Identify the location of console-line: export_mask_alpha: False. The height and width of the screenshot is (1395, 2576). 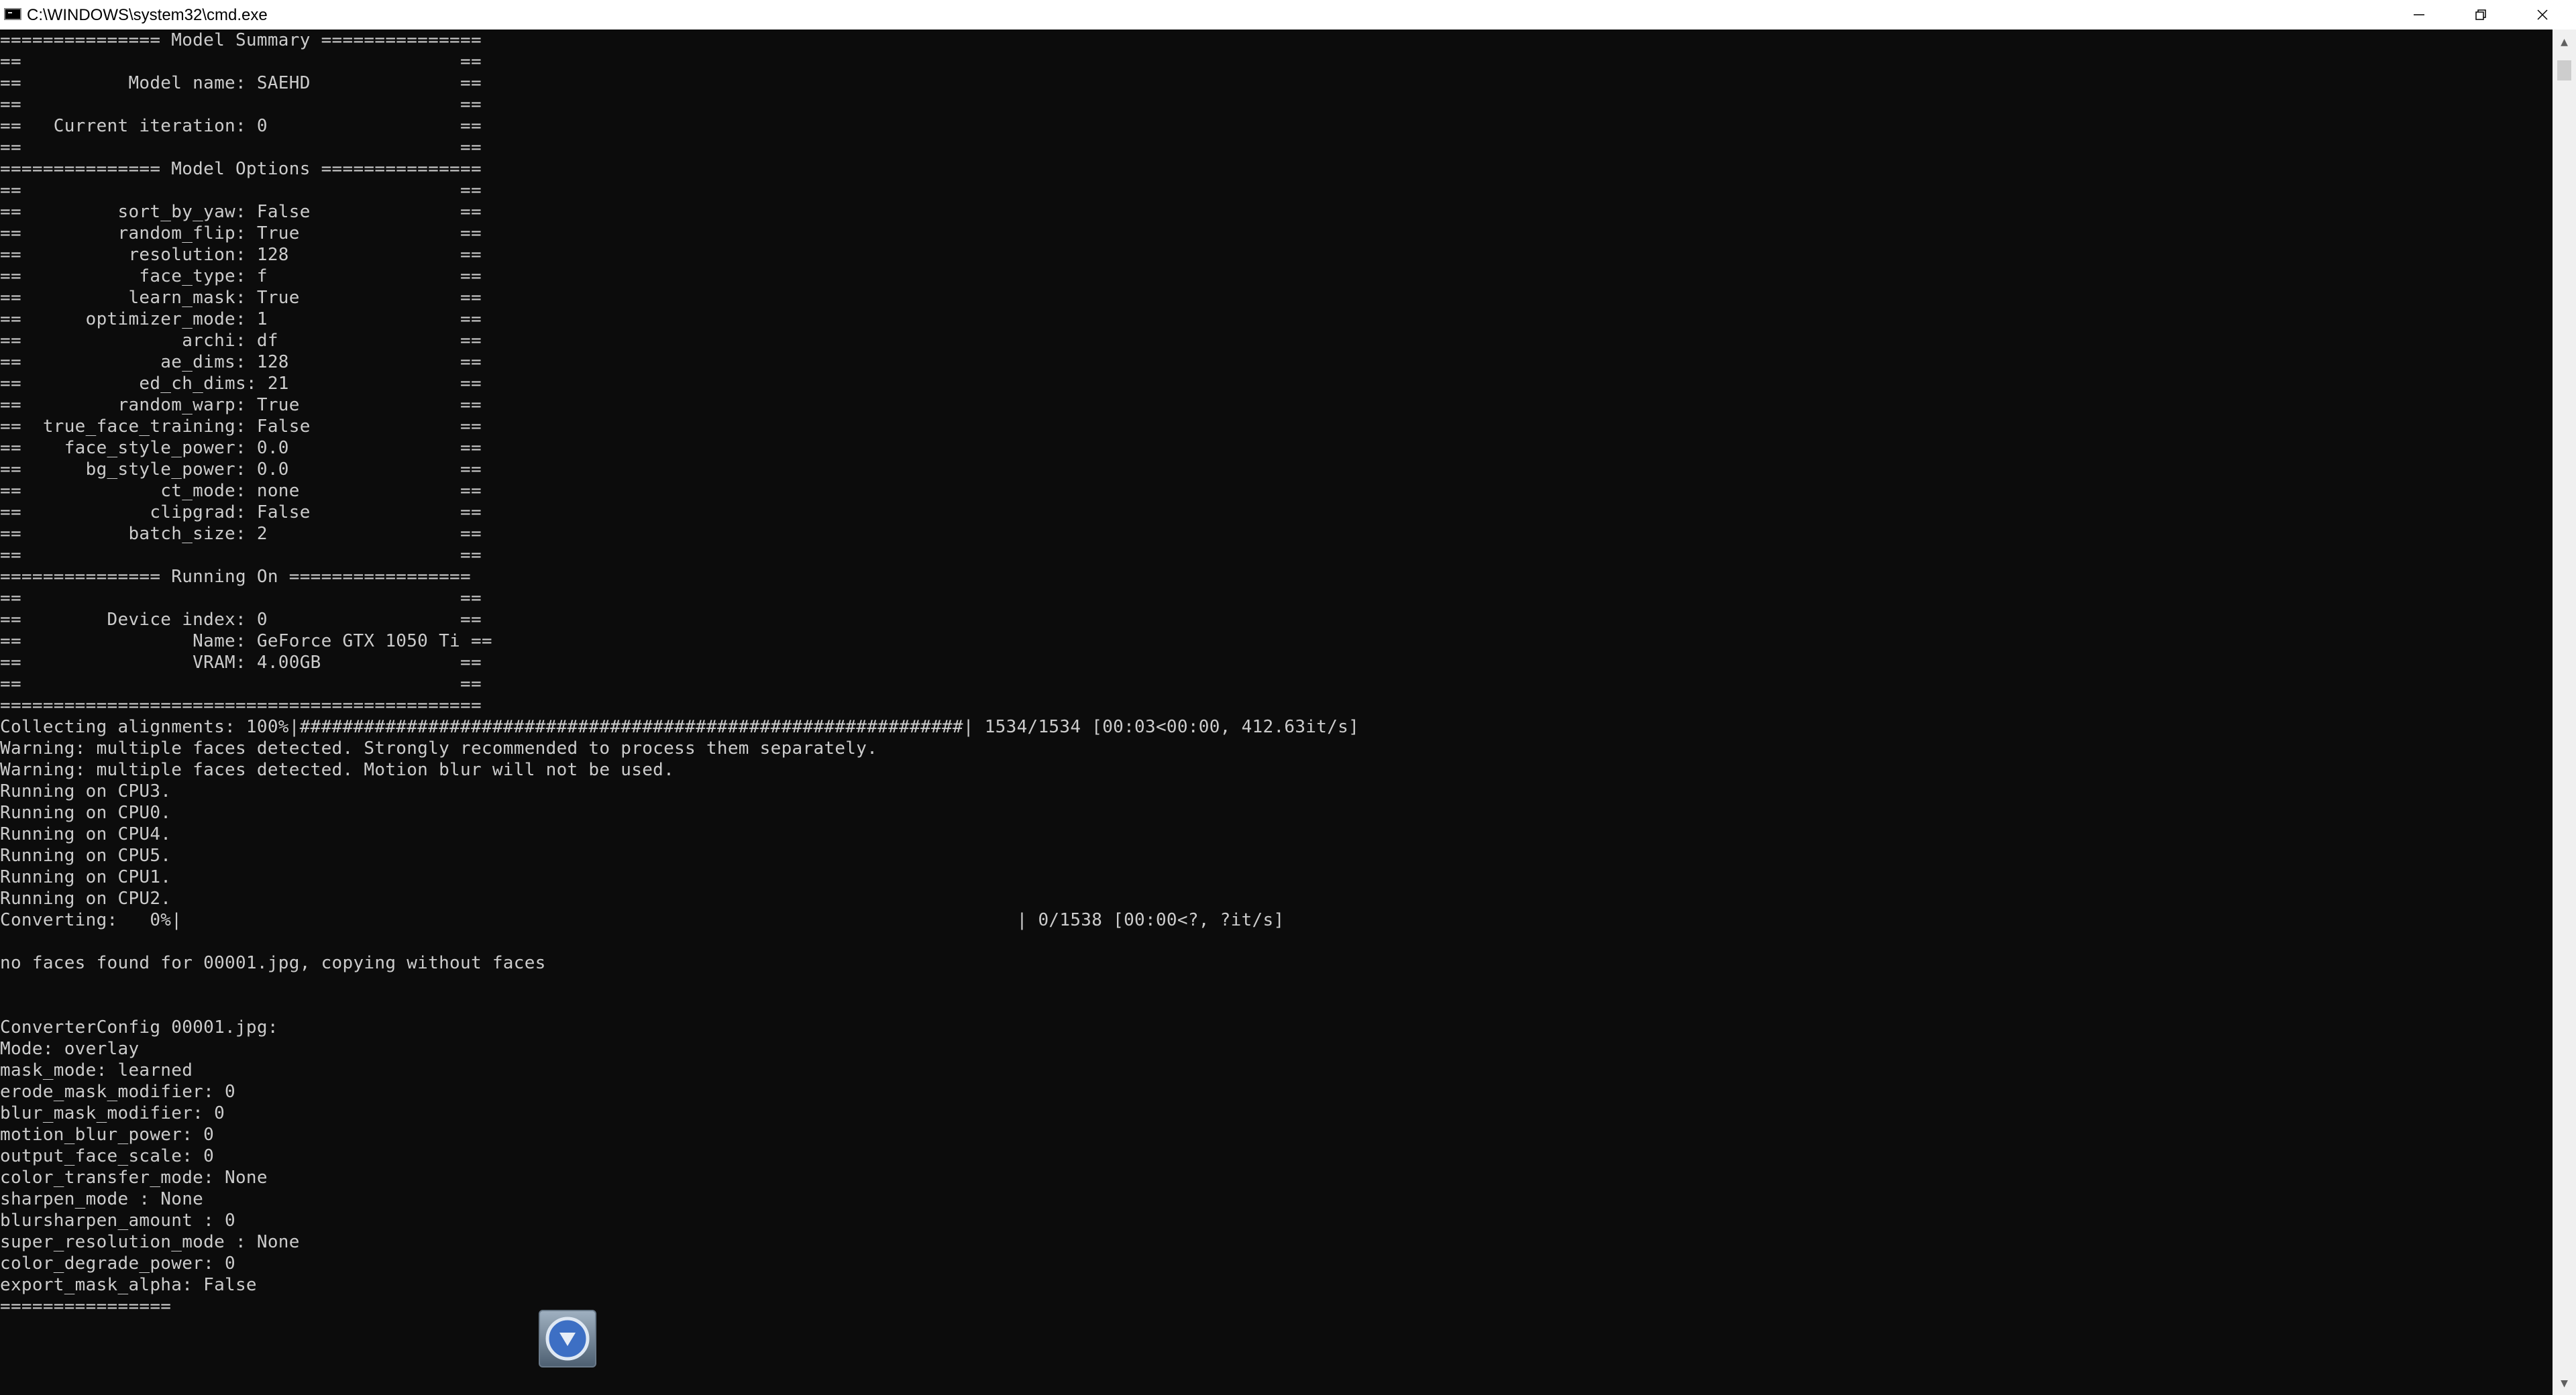
(128, 1285).